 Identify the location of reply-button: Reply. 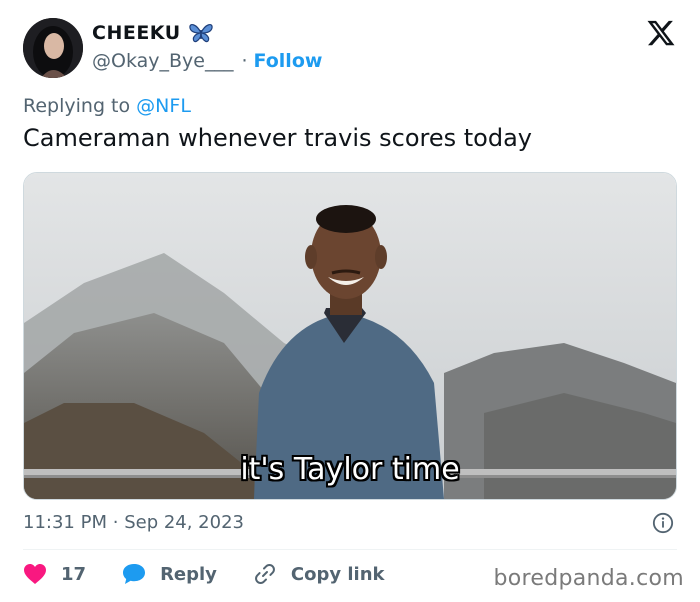
(187, 574).